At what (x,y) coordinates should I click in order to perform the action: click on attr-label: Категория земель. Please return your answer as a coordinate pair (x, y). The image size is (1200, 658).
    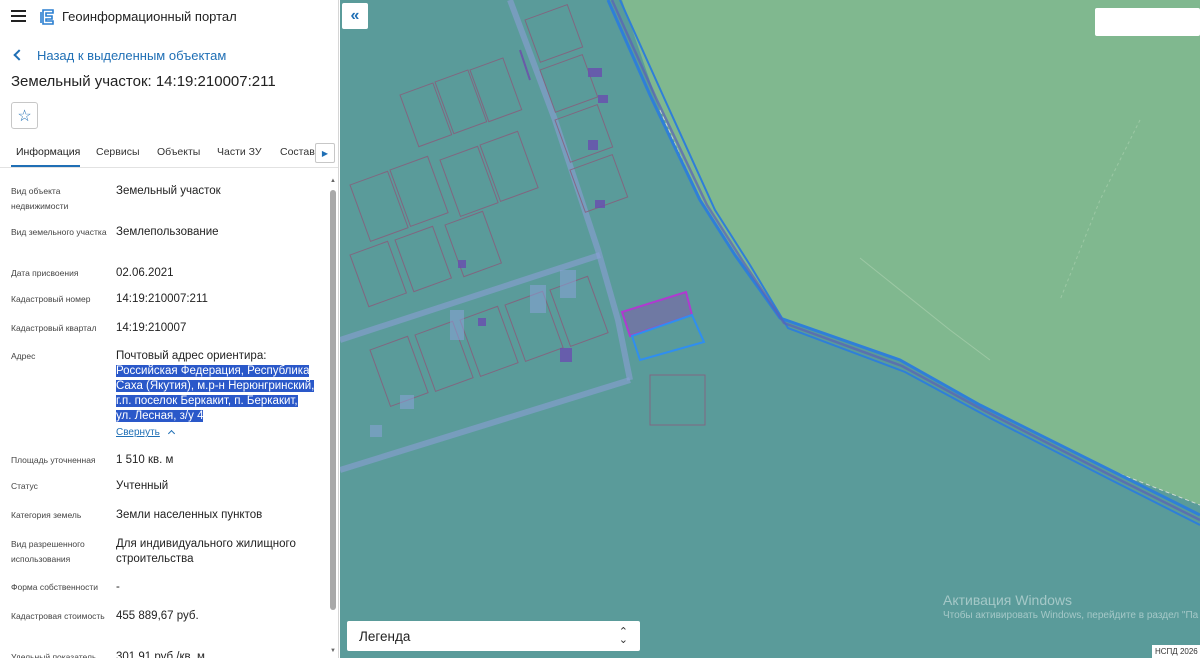
    Looking at the image, I should click on (46, 515).